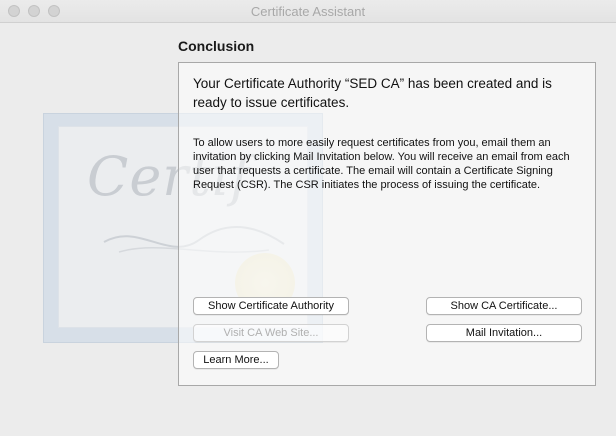 The height and width of the screenshot is (436, 616). What do you see at coordinates (216, 46) in the screenshot?
I see `page-title: Conclusion` at bounding box center [216, 46].